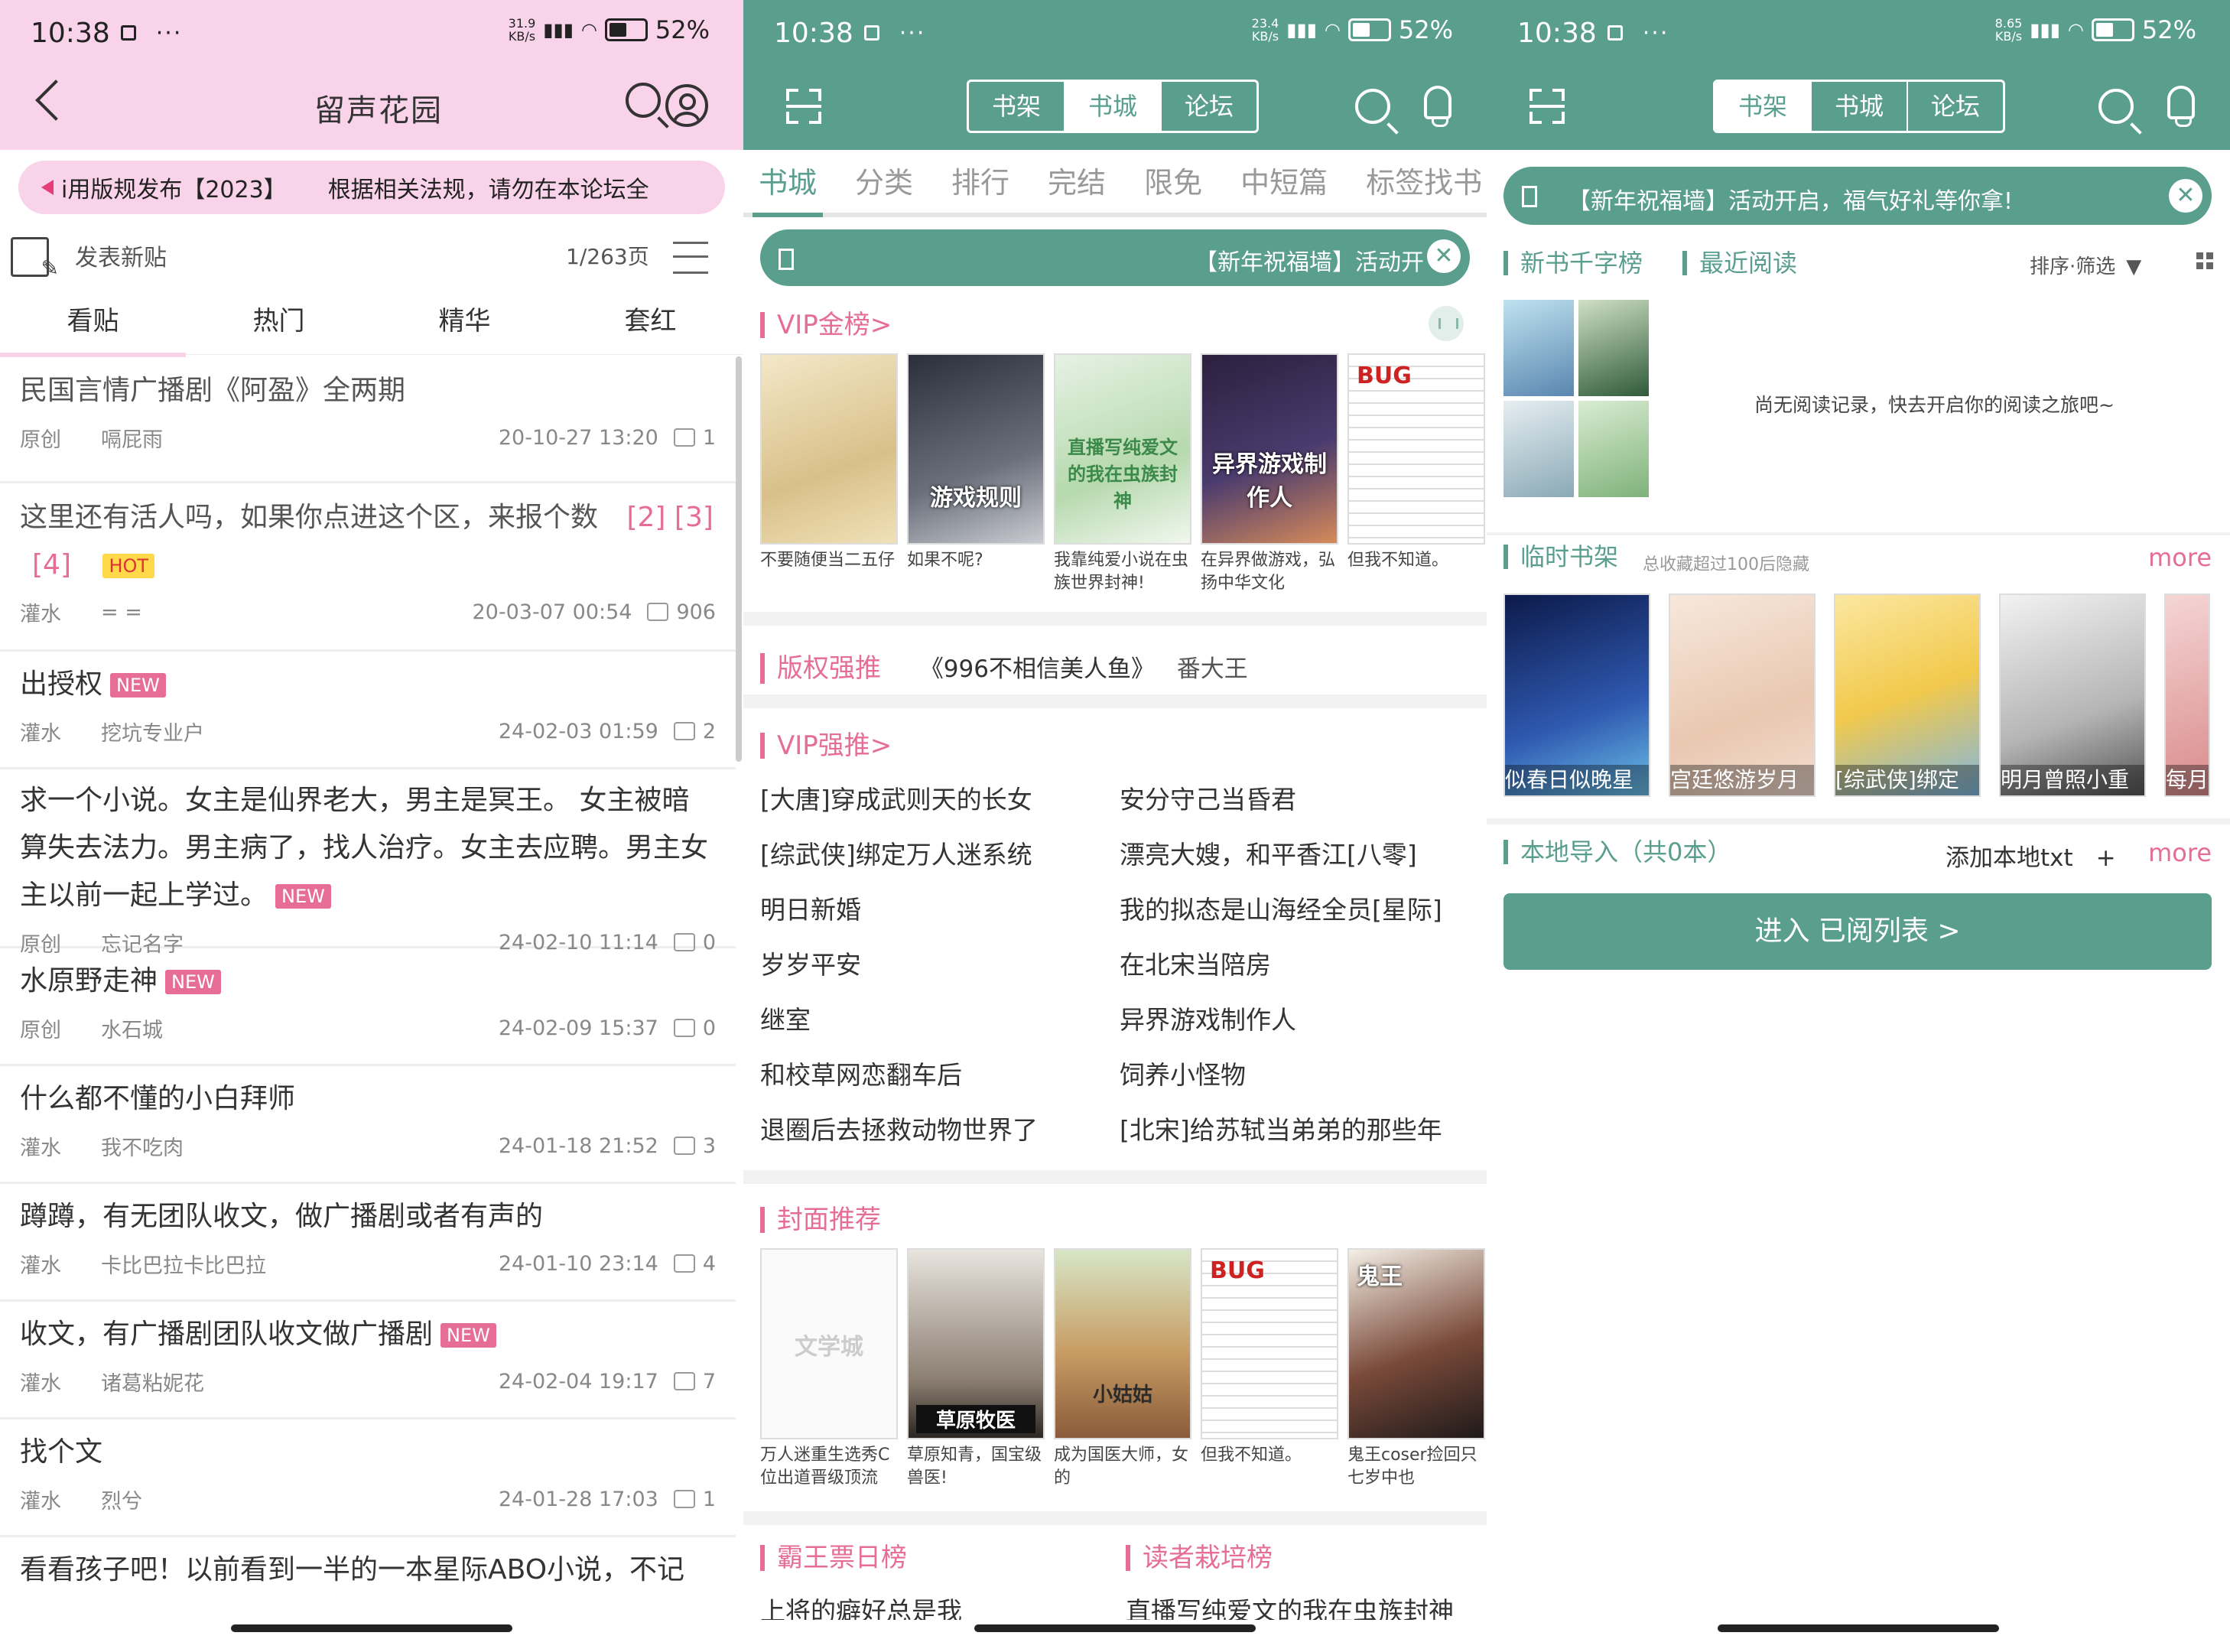 The width and height of the screenshot is (2230, 1652). I want to click on page-link: [3], so click(694, 518).